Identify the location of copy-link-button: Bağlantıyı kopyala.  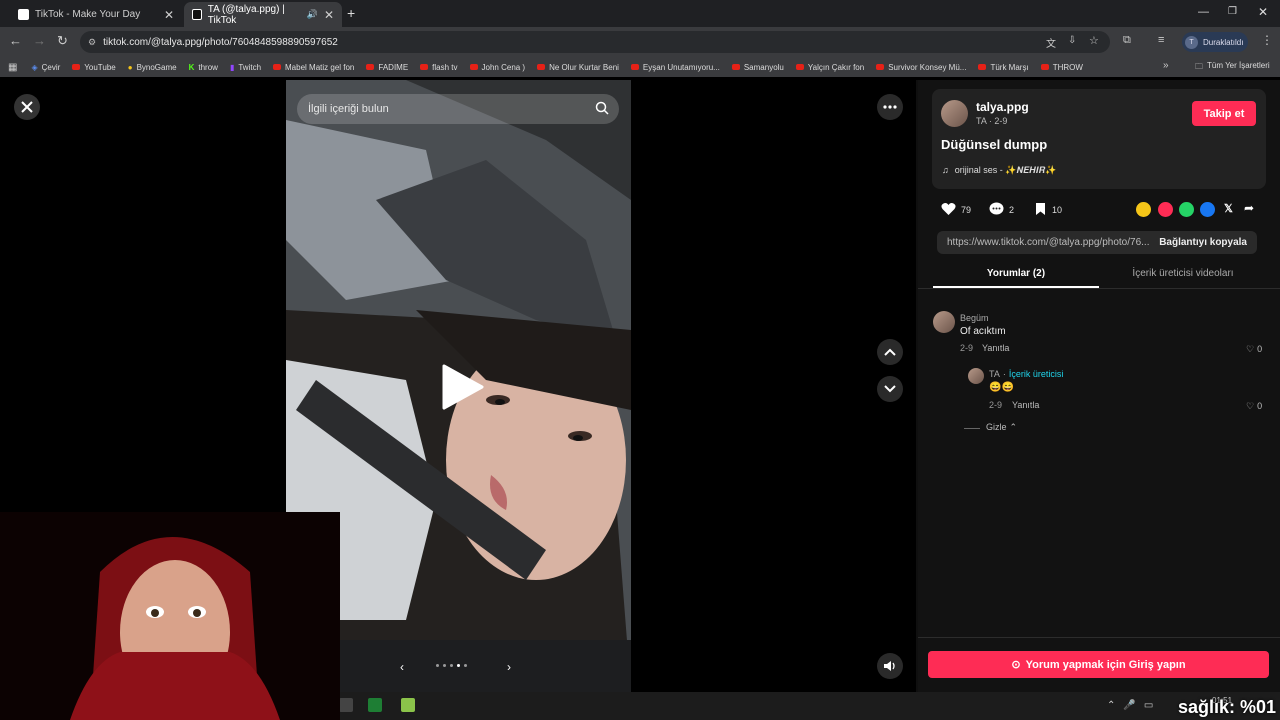
(1203, 242).